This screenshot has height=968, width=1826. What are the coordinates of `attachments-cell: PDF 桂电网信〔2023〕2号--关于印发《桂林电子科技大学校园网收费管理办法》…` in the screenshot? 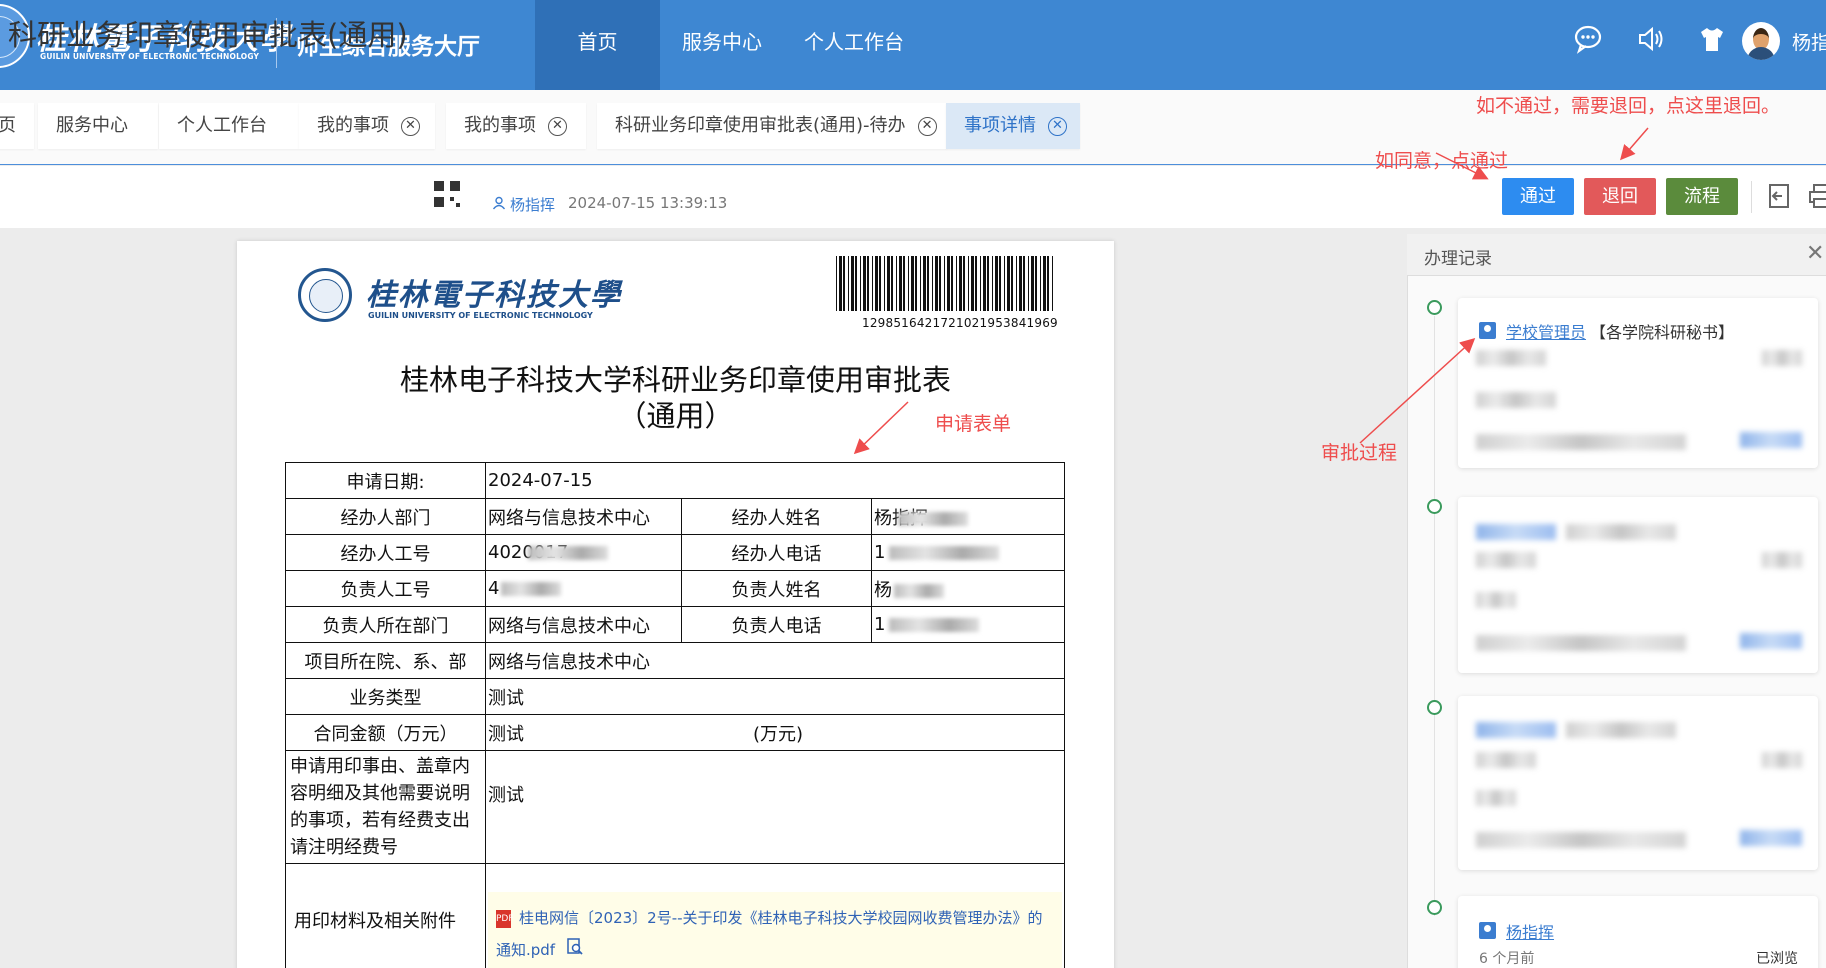 It's located at (775, 915).